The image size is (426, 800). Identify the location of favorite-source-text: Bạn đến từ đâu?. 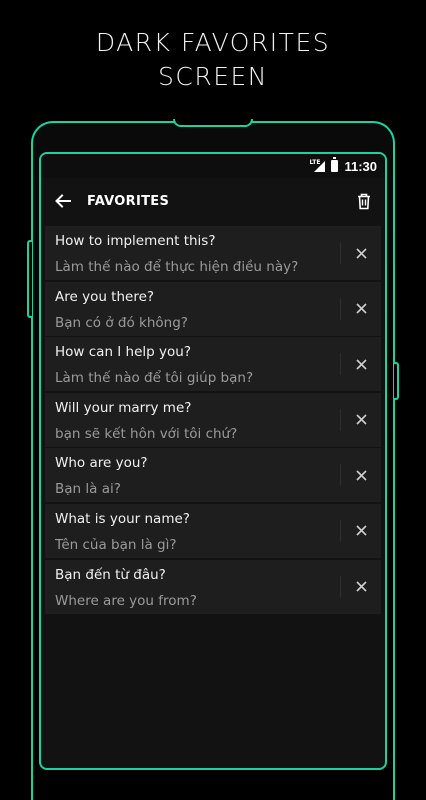
(110, 574).